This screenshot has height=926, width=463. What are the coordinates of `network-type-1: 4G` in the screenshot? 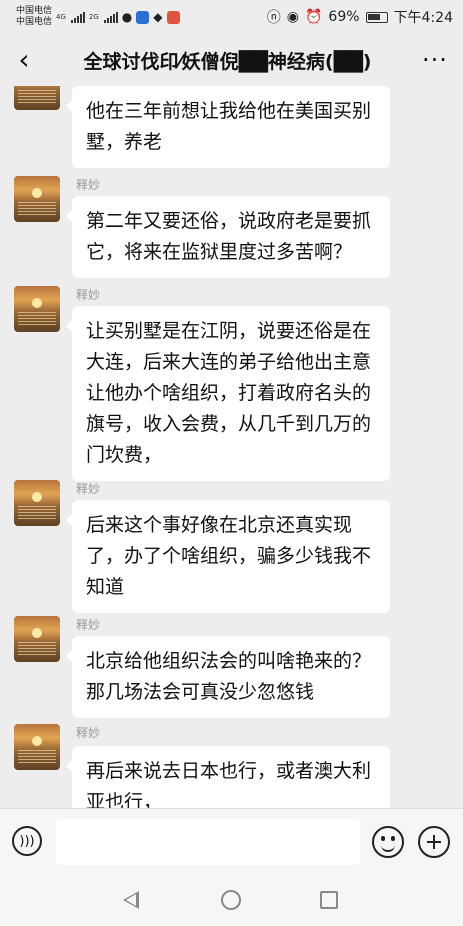 It's located at (61, 17).